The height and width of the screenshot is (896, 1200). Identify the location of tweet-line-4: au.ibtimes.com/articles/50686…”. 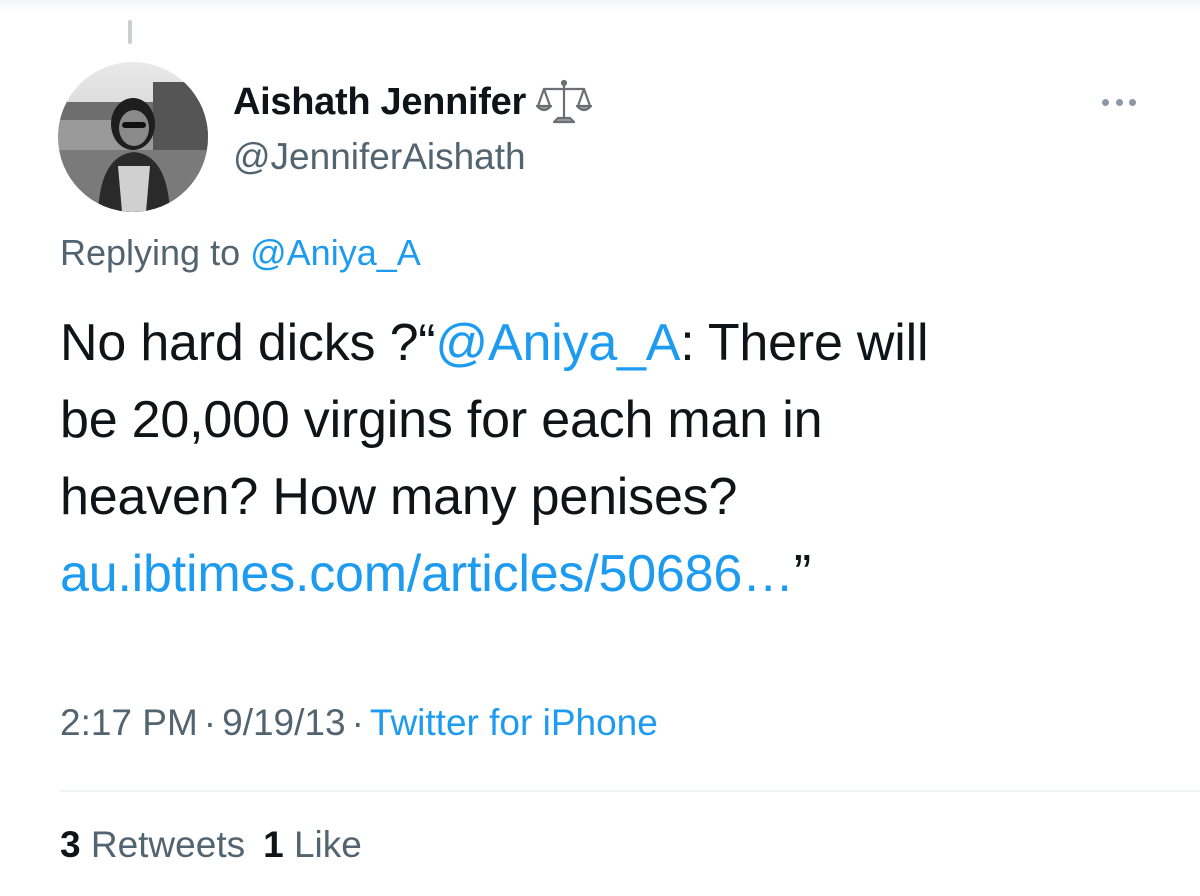
(610, 574).